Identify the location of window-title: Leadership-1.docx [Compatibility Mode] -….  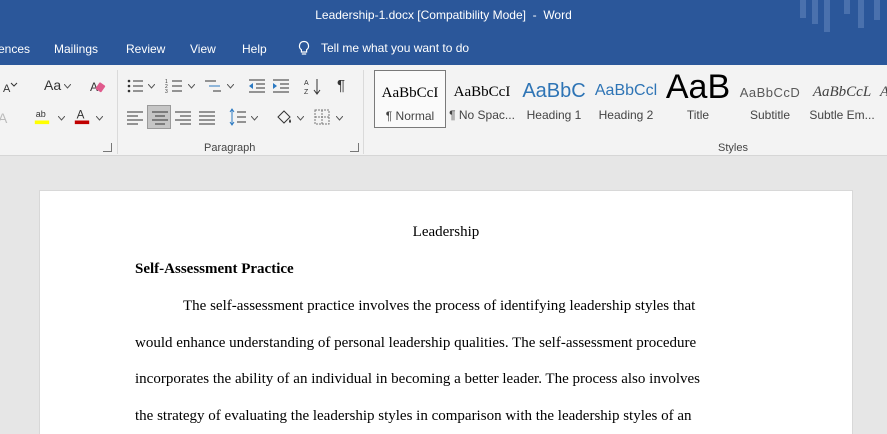
(443, 15).